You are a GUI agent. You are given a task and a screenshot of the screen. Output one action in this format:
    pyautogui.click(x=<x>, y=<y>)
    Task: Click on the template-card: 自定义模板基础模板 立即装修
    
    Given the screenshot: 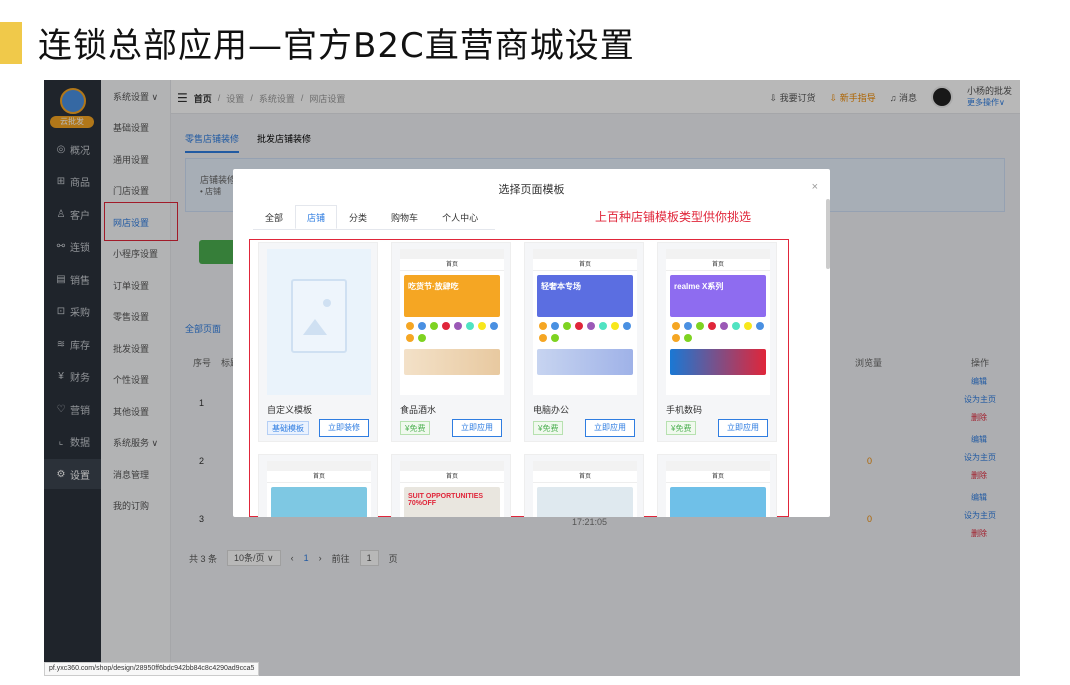 What is the action you would take?
    pyautogui.click(x=318, y=342)
    